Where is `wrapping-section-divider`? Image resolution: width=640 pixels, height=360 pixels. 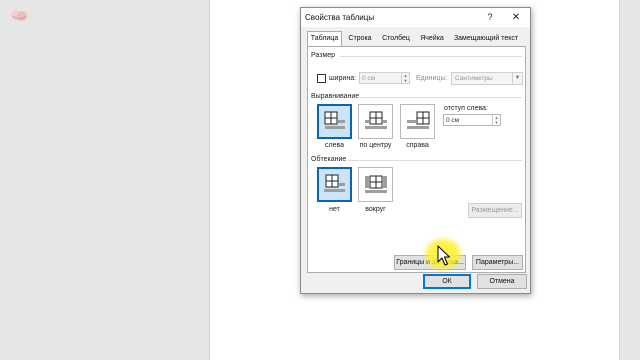 wrapping-section-divider is located at coordinates (435, 160).